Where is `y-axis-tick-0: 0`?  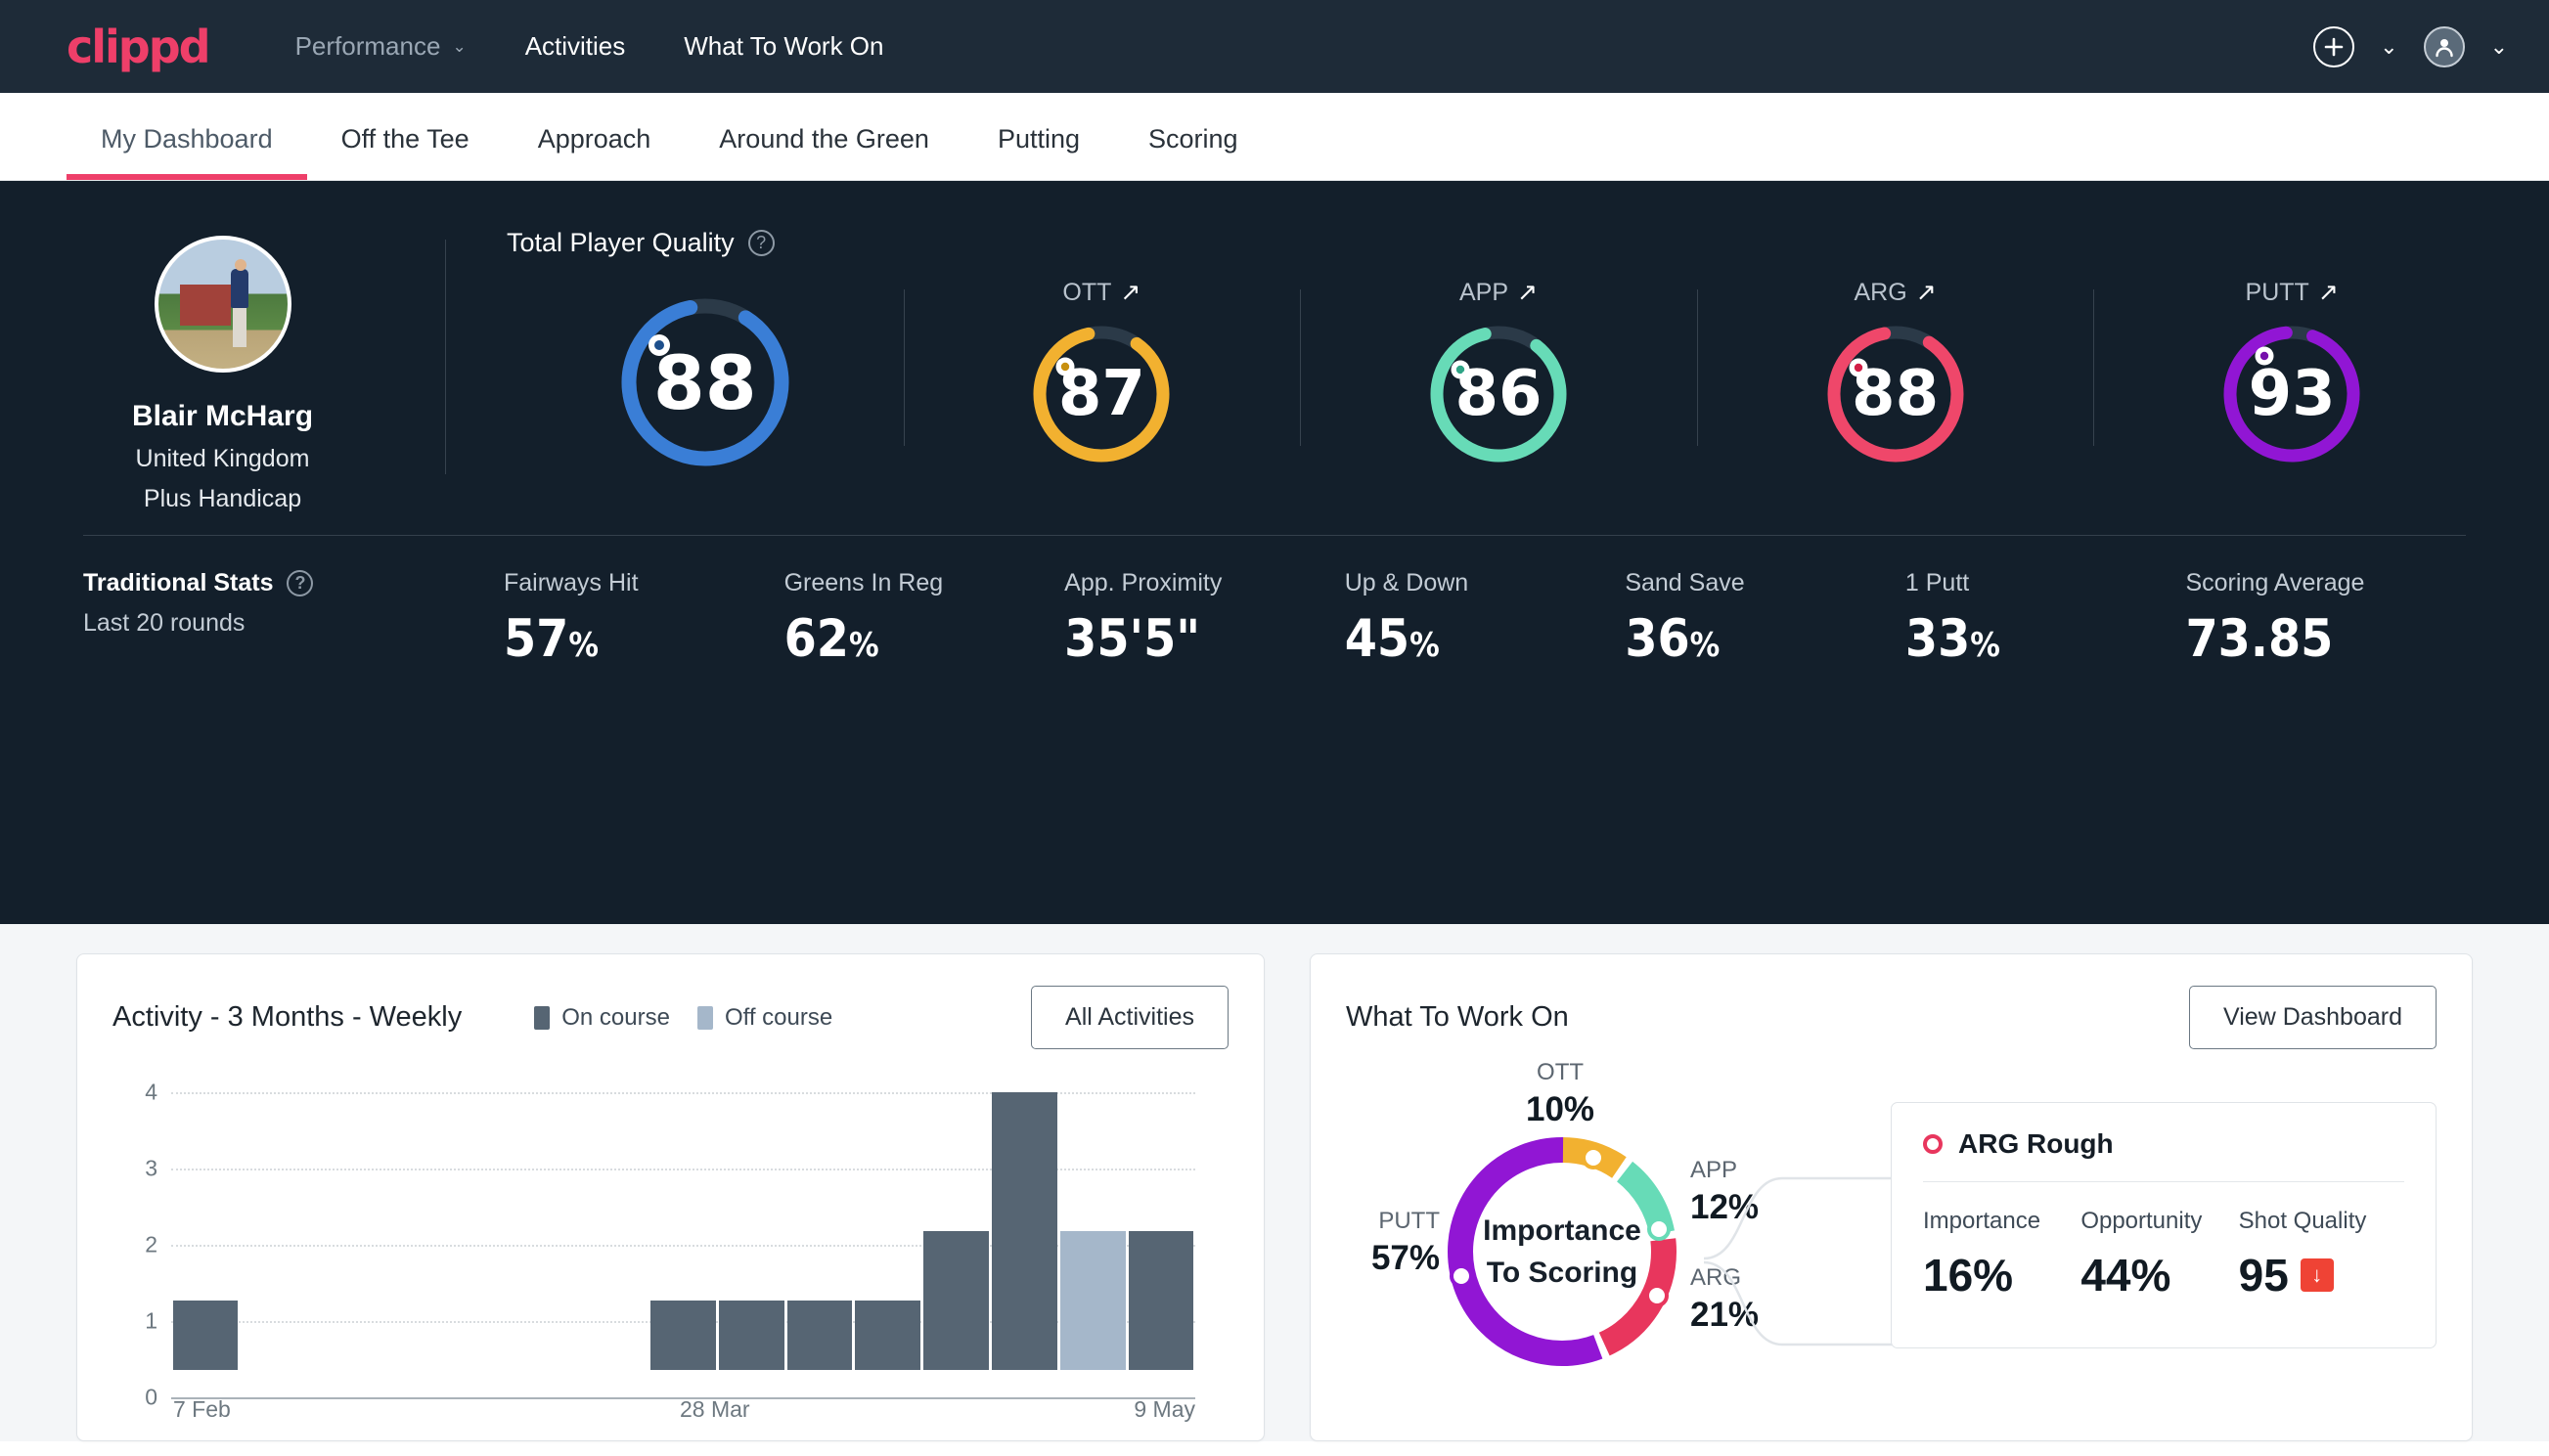
y-axis-tick-0: 0 is located at coordinates (151, 1397).